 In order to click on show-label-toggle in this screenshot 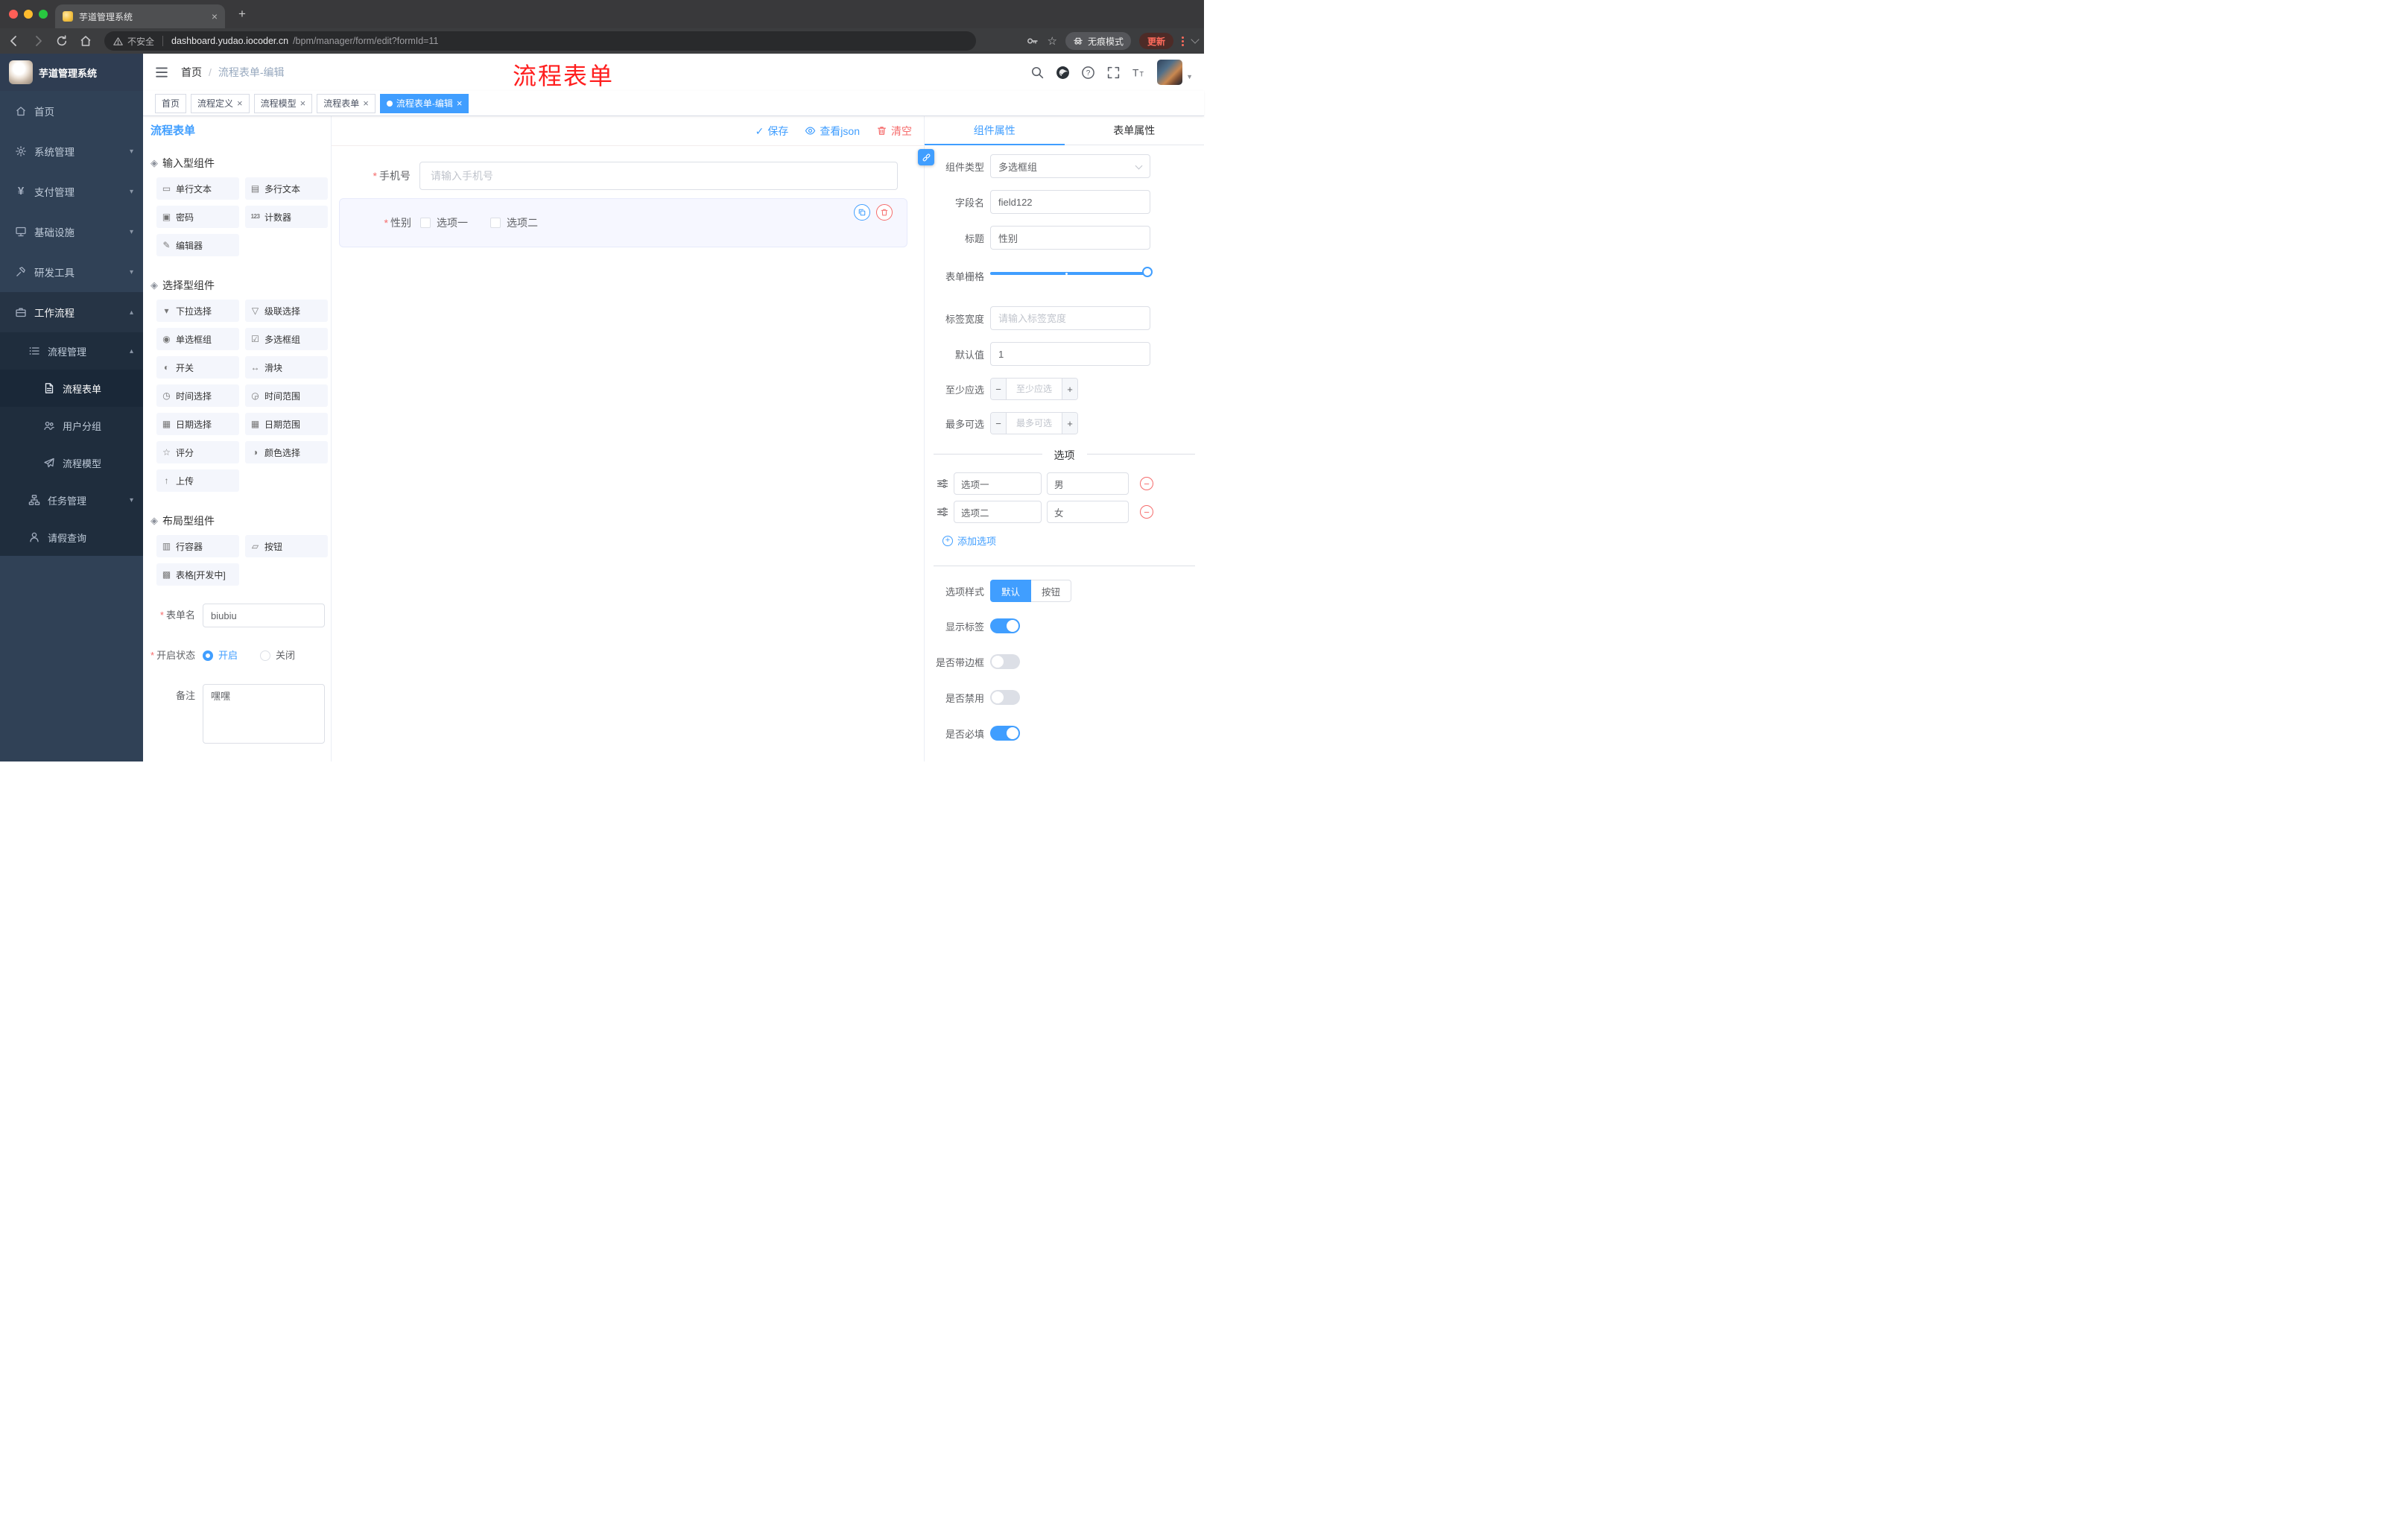, I will do `click(1005, 625)`.